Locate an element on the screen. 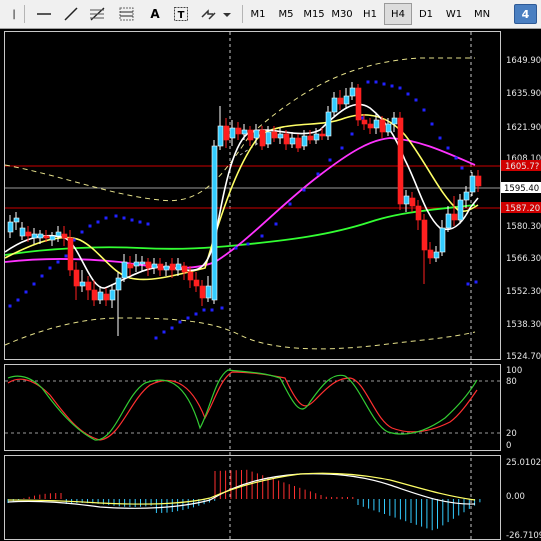 The width and height of the screenshot is (541, 541). notification-badge: 4 is located at coordinates (525, 14).